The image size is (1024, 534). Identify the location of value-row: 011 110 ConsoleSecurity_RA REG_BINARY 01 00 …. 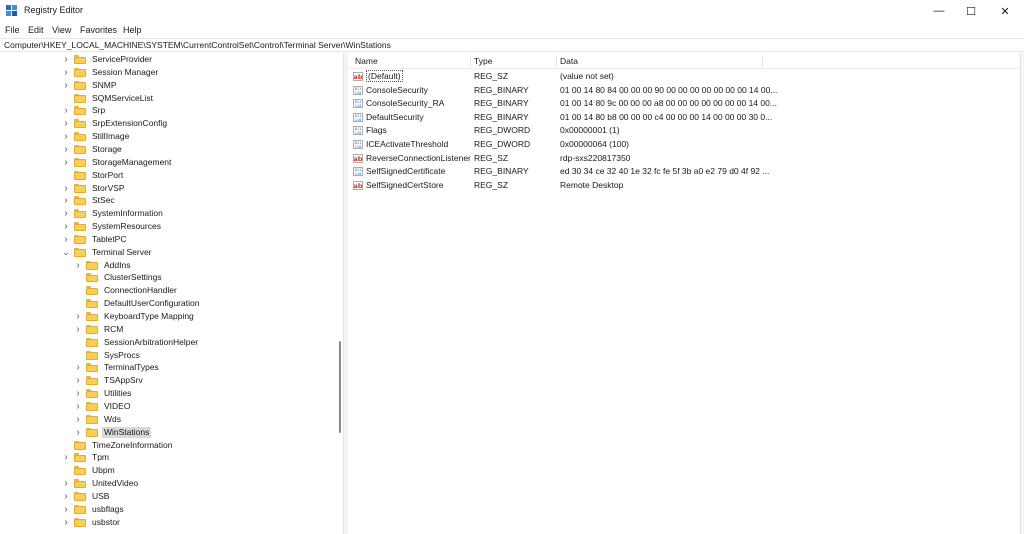
(684, 104).